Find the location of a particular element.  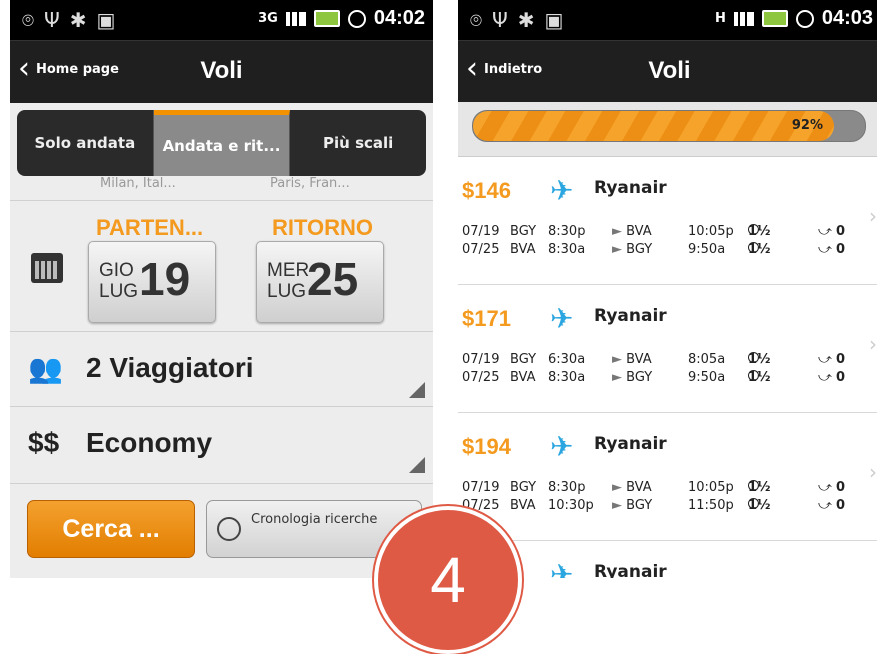

leg-arr: 10:05p is located at coordinates (711, 231).